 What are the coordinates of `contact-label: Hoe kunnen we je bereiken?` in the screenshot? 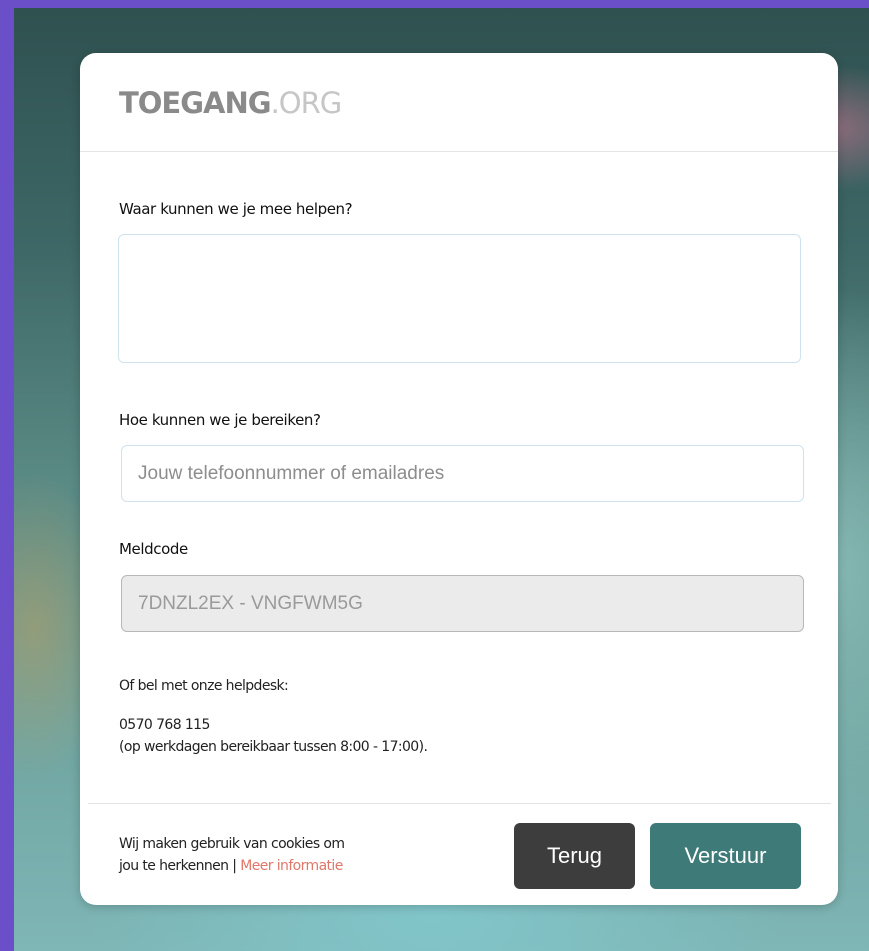 It's located at (220, 420).